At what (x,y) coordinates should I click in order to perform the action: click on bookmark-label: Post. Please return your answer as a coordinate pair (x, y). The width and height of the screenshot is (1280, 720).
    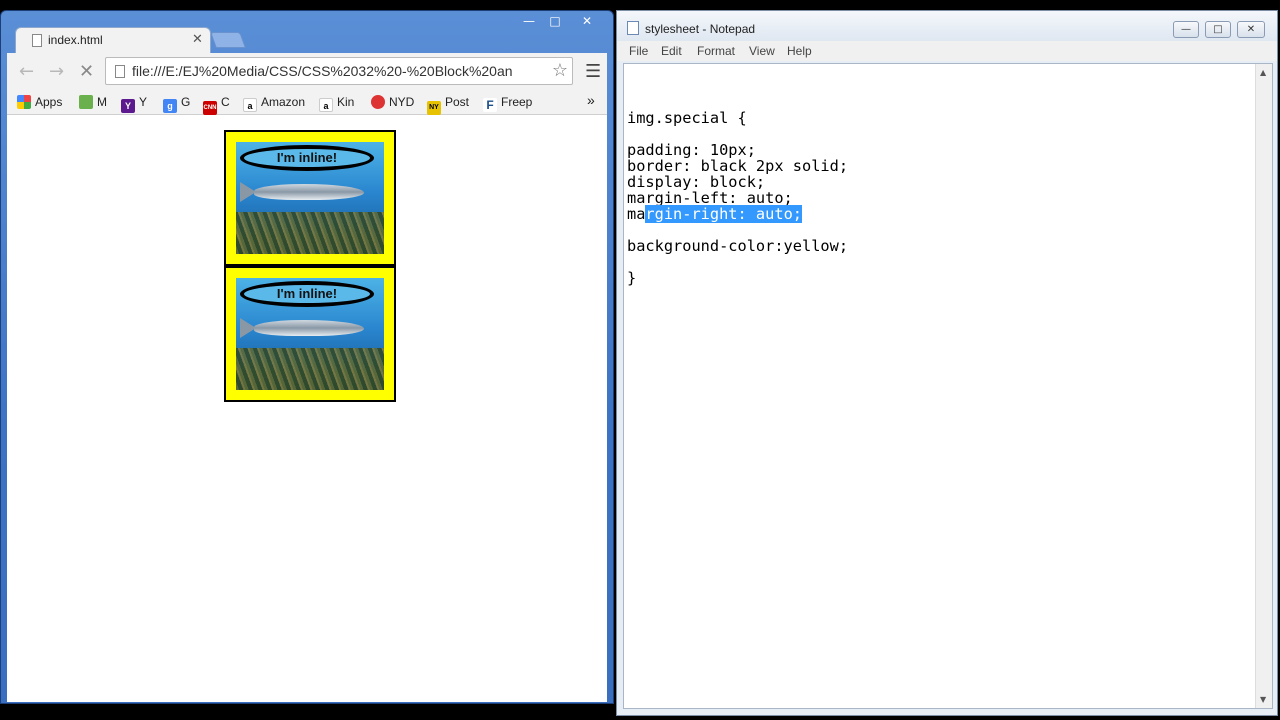
    Looking at the image, I should click on (457, 102).